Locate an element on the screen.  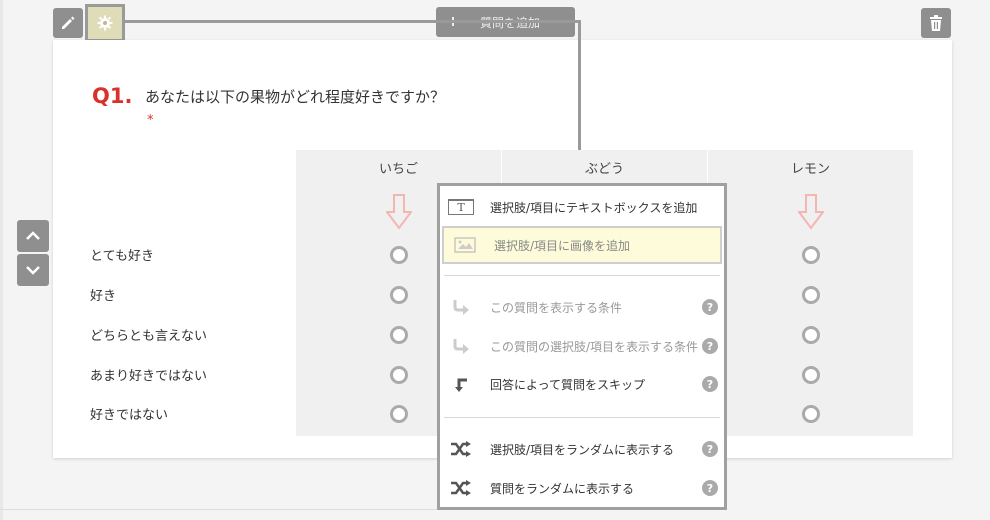
menu-item-display-condition: この質問を表示する条件 ? is located at coordinates (582, 307).